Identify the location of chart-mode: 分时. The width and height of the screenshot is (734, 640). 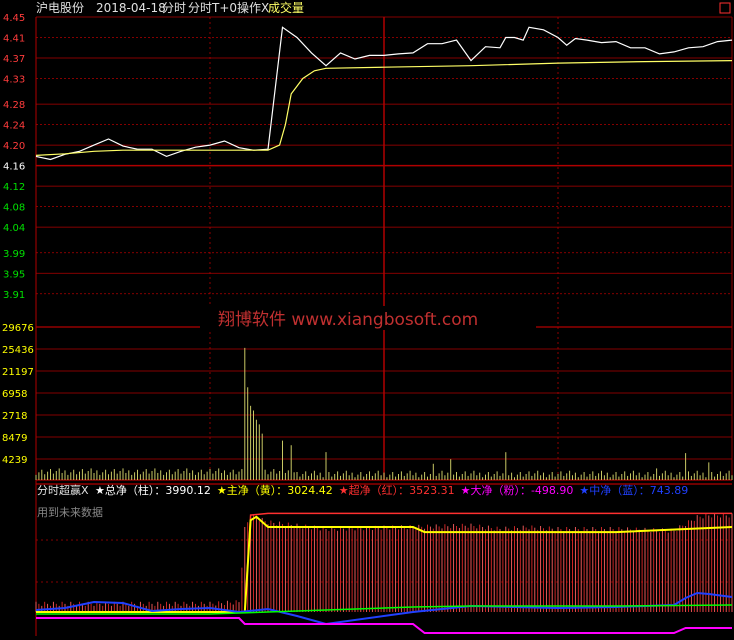
(174, 8).